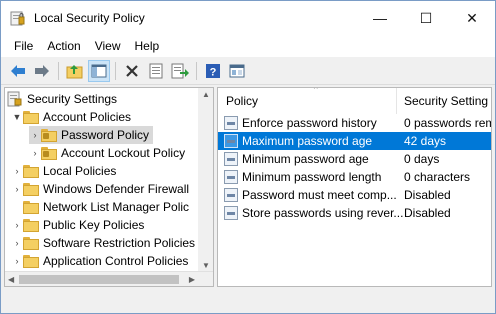 This screenshot has height=314, width=496. Describe the element at coordinates (437, 177) in the screenshot. I see `policy-setting: 0 characters` at that location.